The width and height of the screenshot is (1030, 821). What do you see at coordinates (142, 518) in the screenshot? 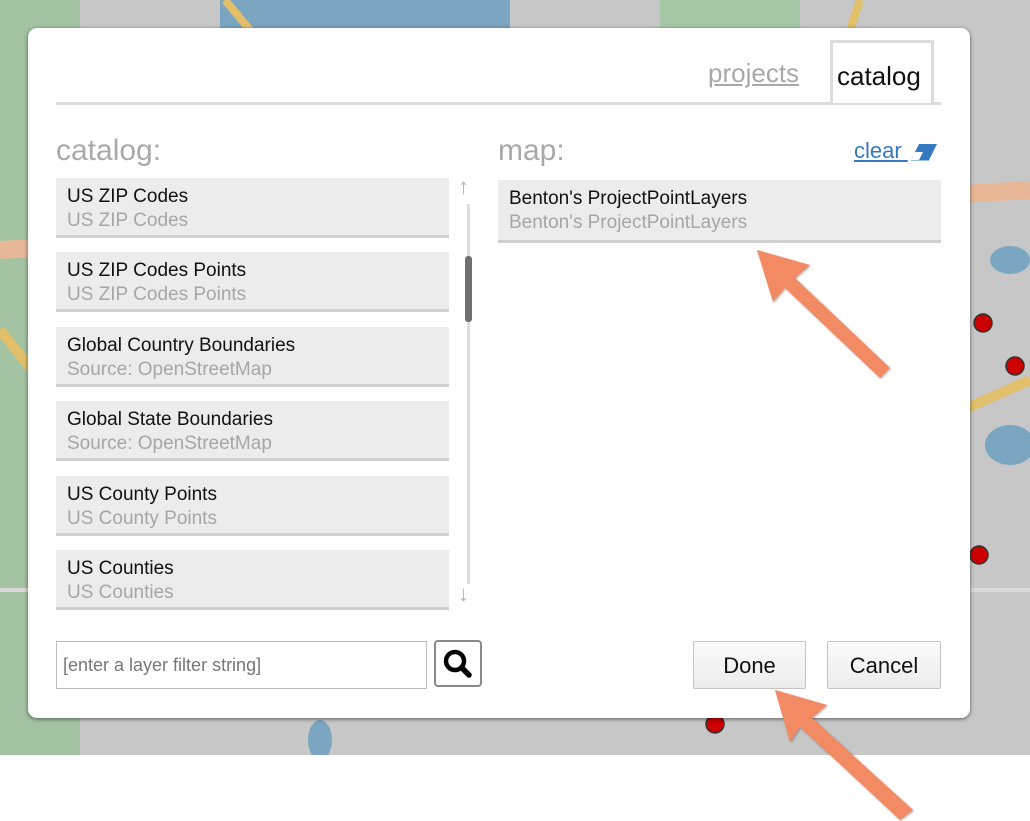
I see `catalog-item-subtitle: US County Points` at bounding box center [142, 518].